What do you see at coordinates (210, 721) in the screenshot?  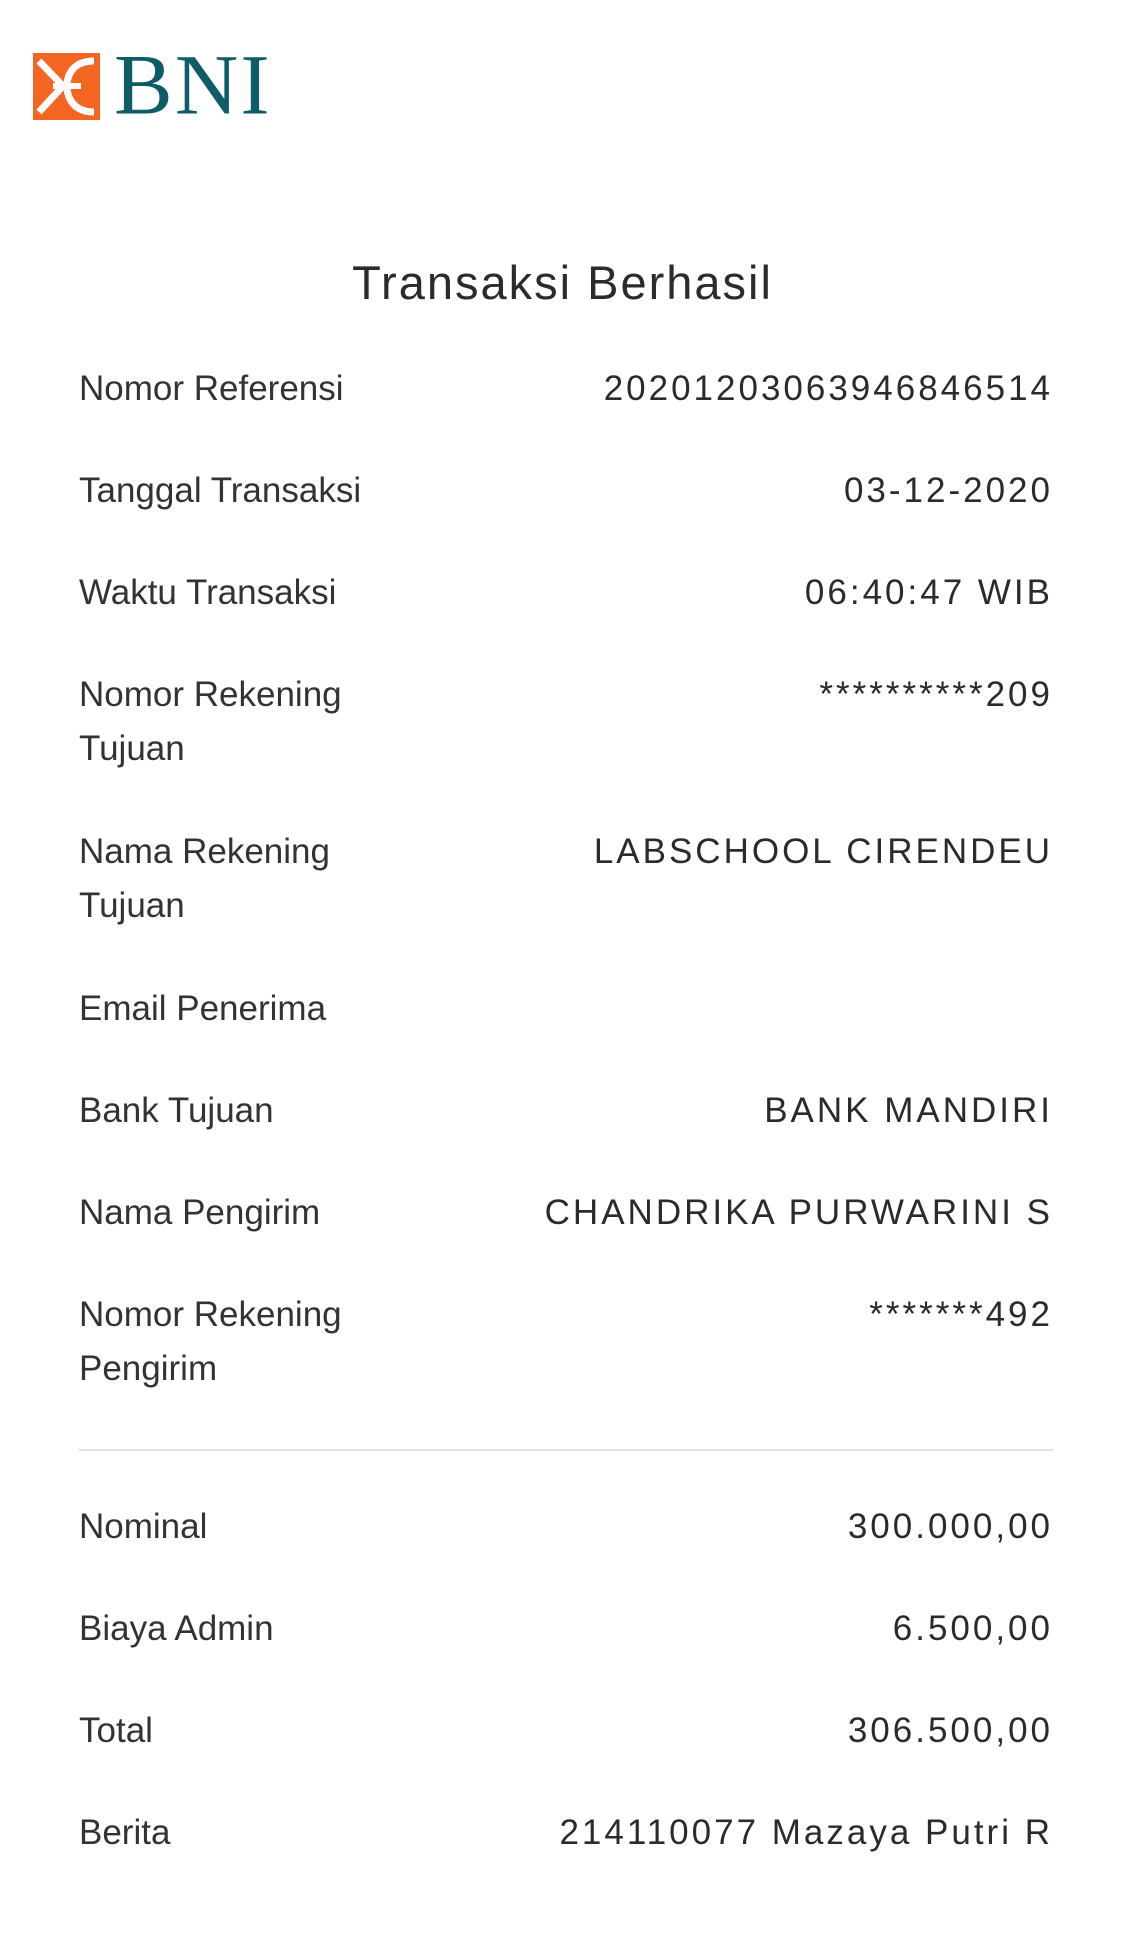 I see `detail-label: Nomor Rekening Tujuan` at bounding box center [210, 721].